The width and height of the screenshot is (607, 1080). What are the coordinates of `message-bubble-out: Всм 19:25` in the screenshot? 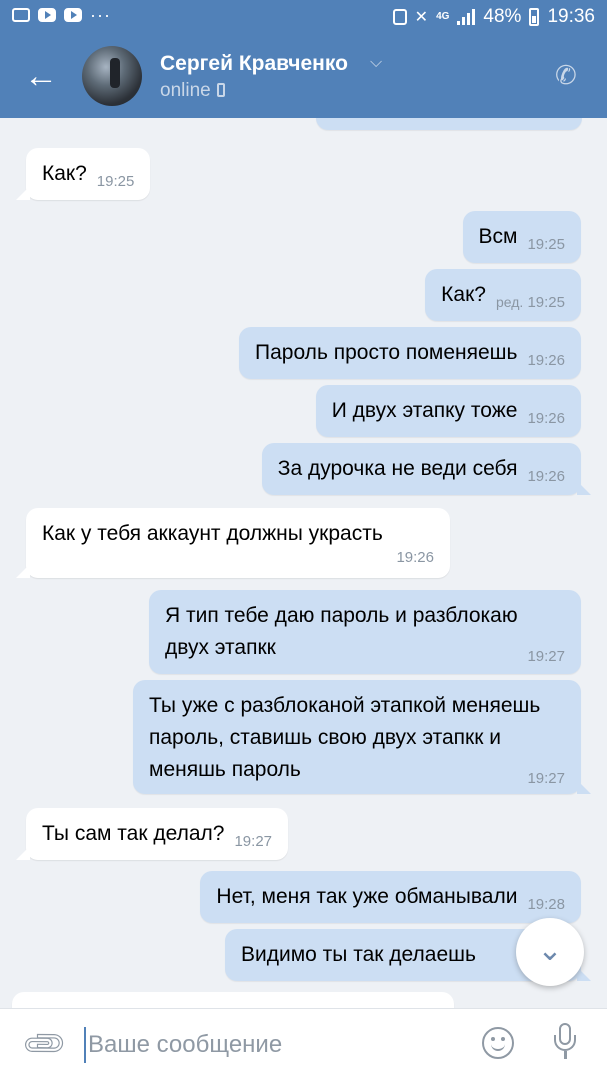 It's located at (521, 237).